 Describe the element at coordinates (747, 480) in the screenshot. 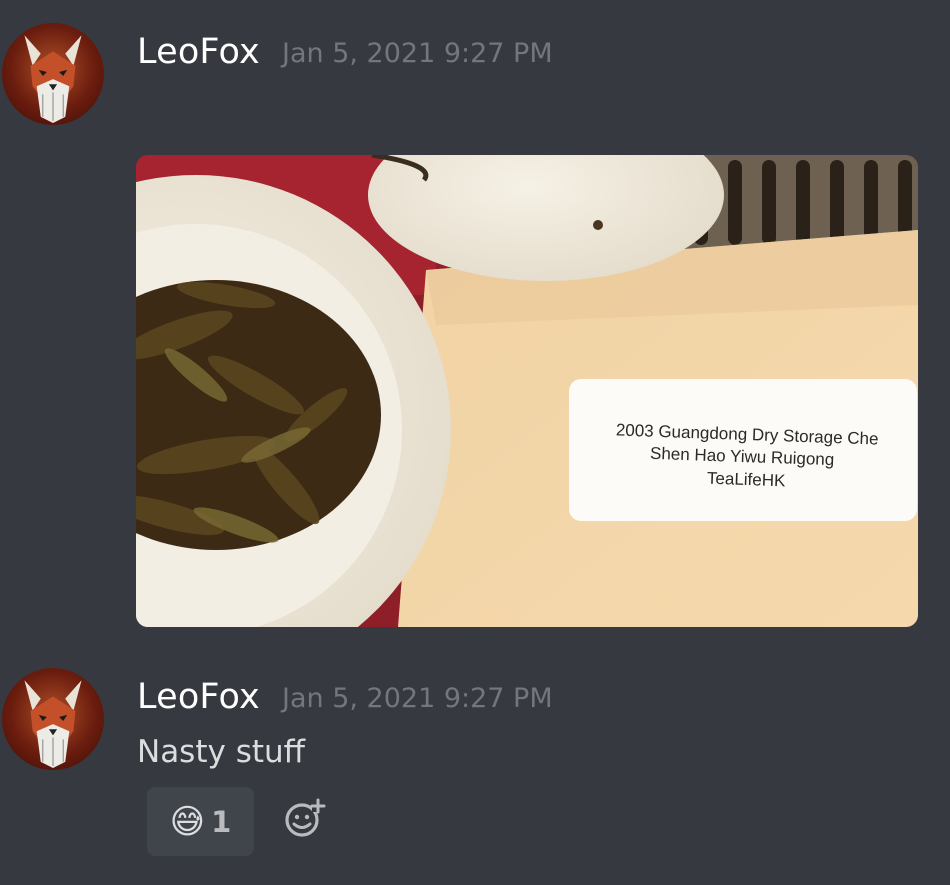

I see `label-line-3: TeaLifeHK` at that location.